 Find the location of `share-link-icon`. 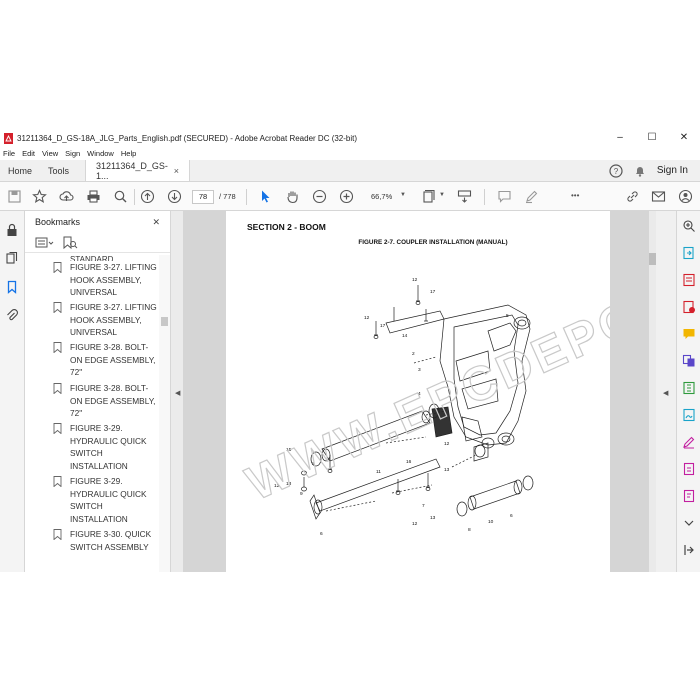

share-link-icon is located at coordinates (632, 196).